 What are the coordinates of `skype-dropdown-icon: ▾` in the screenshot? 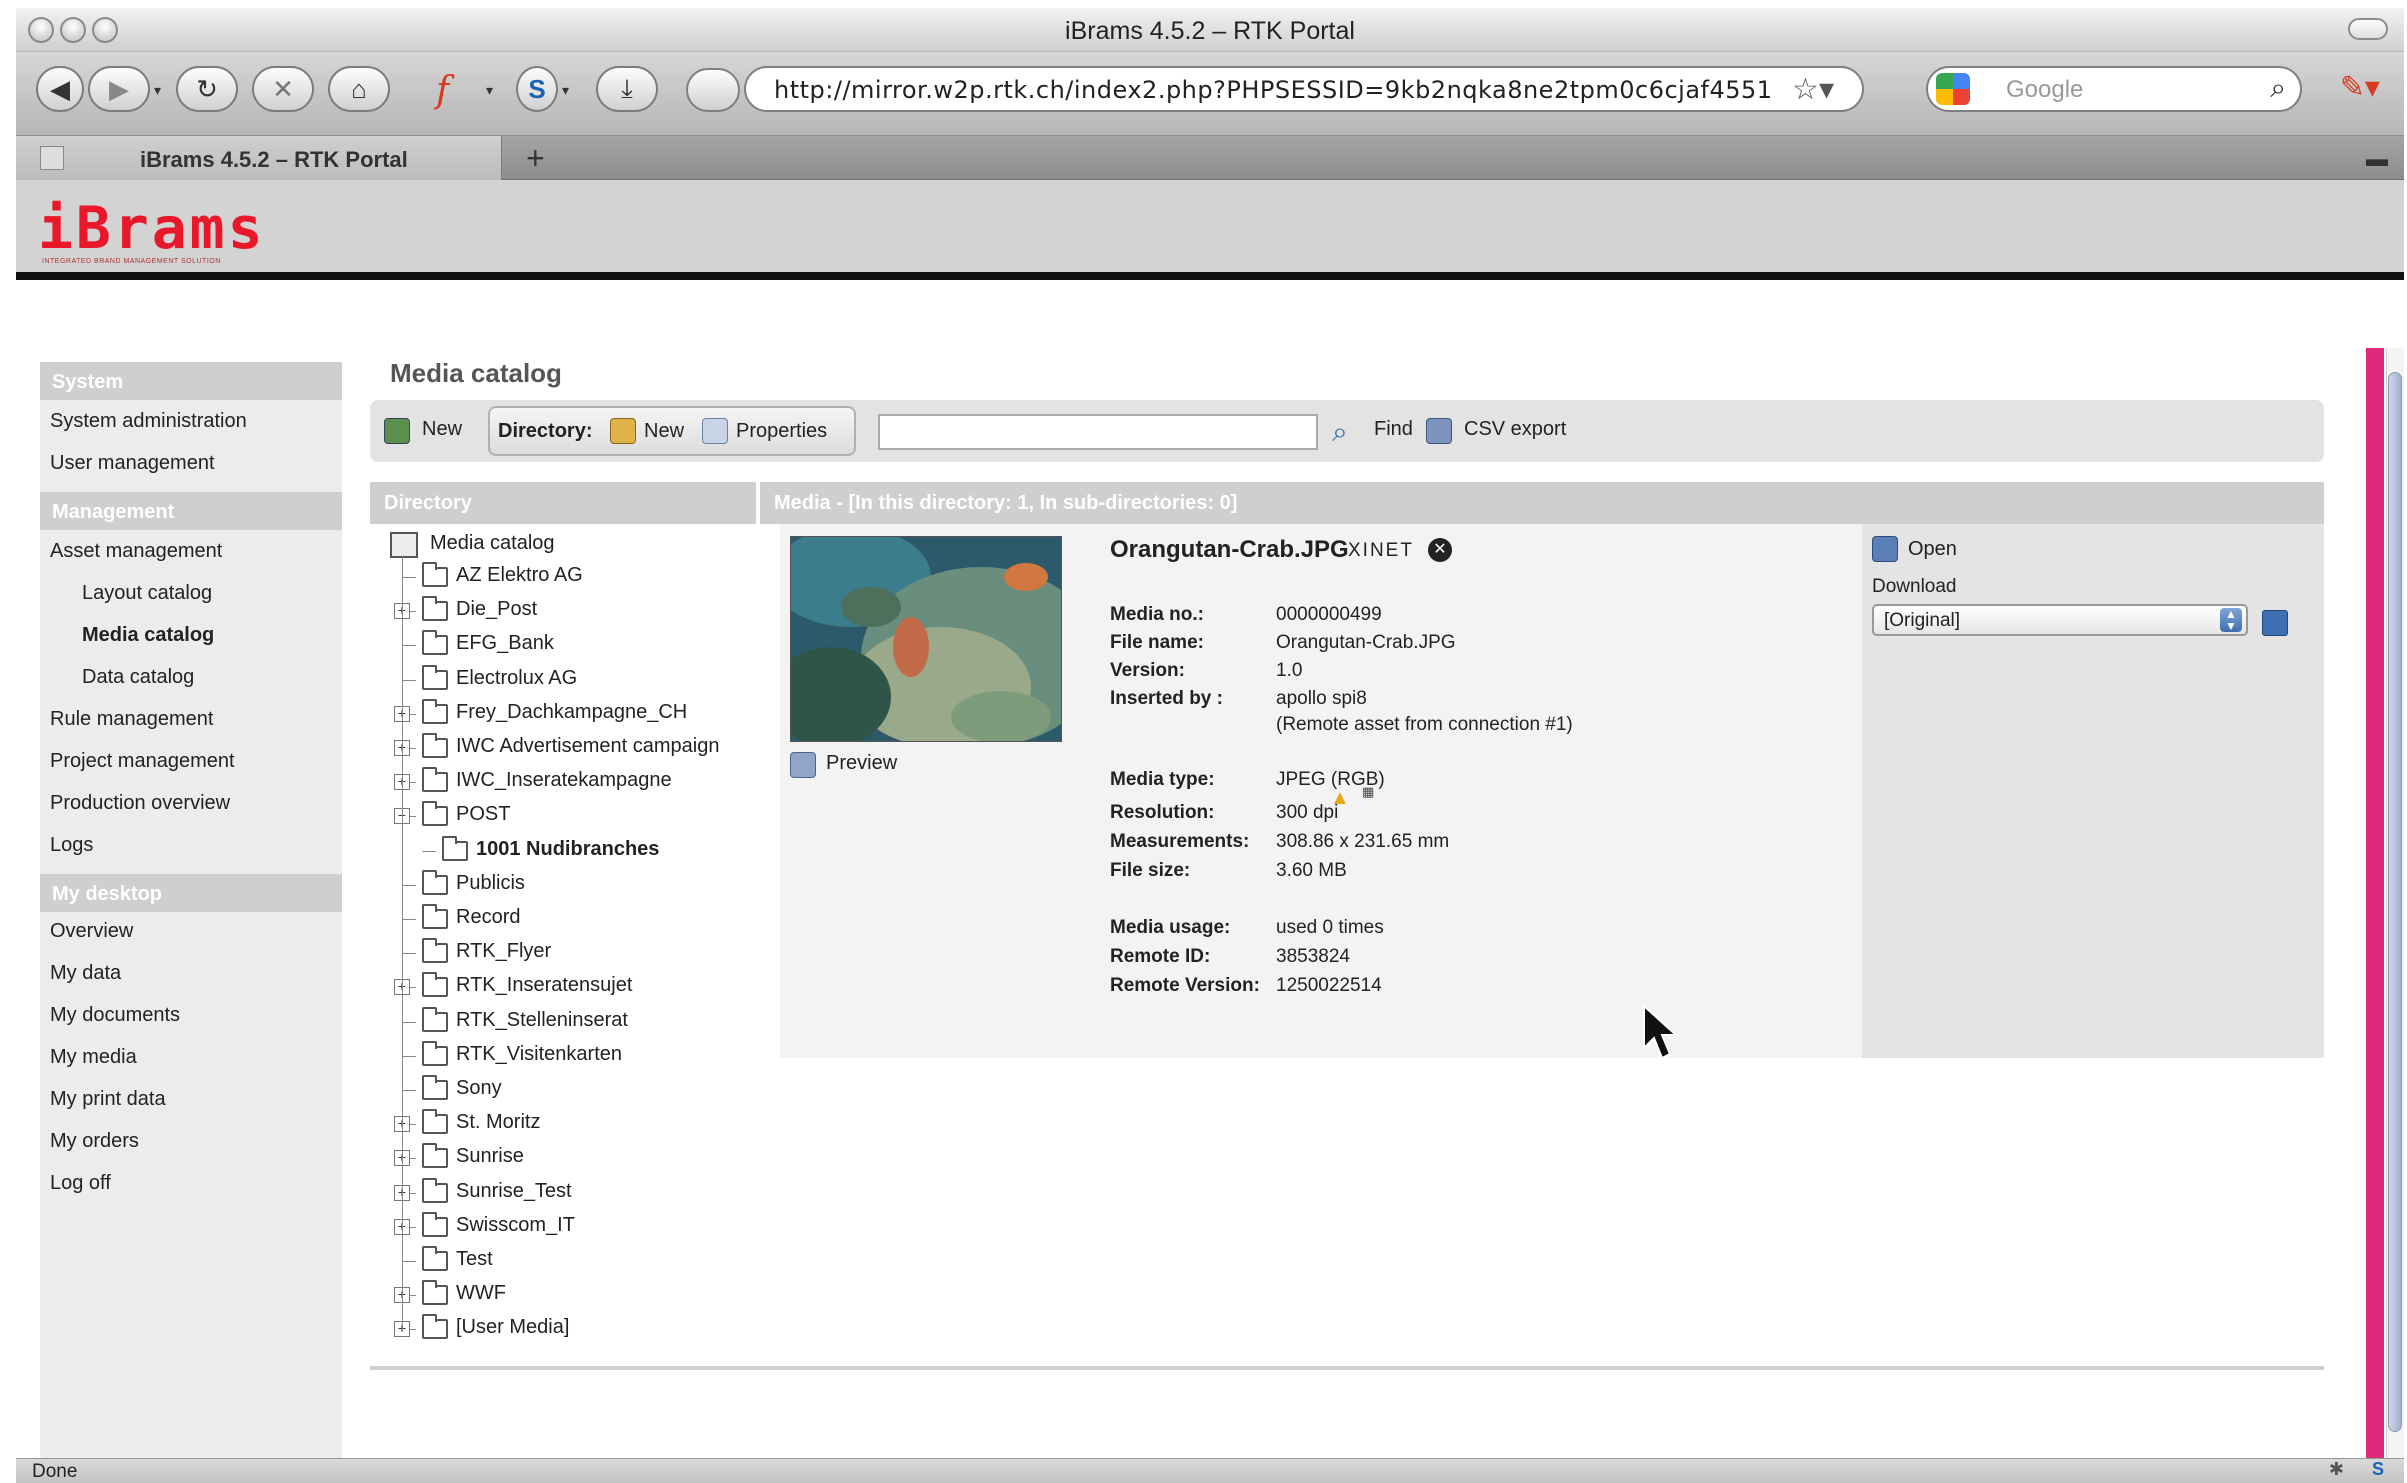 It's located at (565, 90).